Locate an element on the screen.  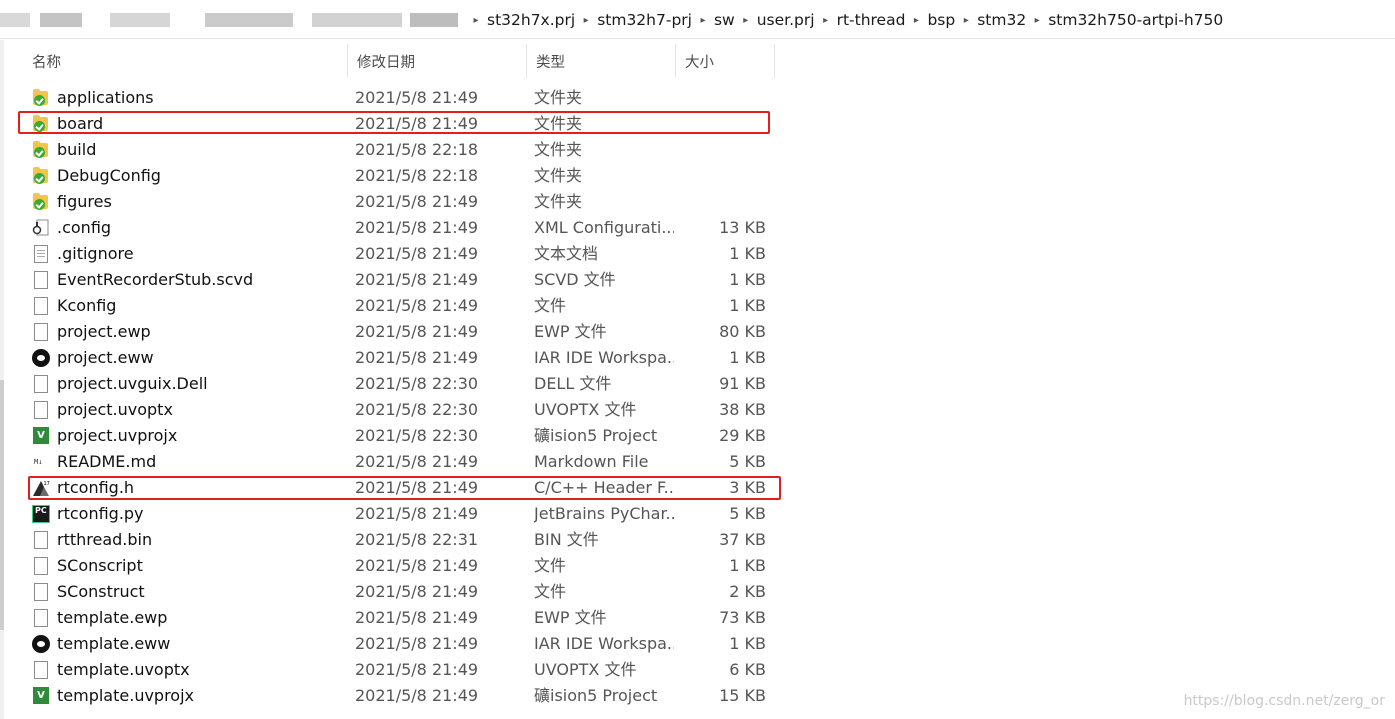
file-type: SCVD 文件 is located at coordinates (575, 279).